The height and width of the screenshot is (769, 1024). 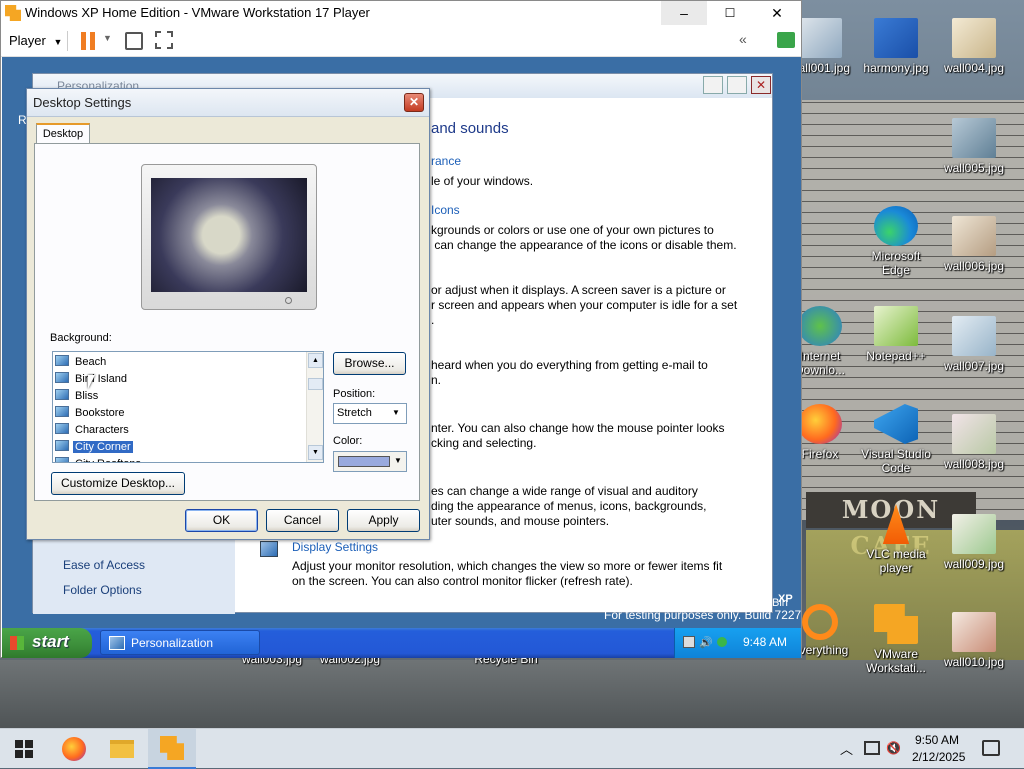 I want to click on desktop-icon-label: wall010.jpg, so click(x=974, y=662).